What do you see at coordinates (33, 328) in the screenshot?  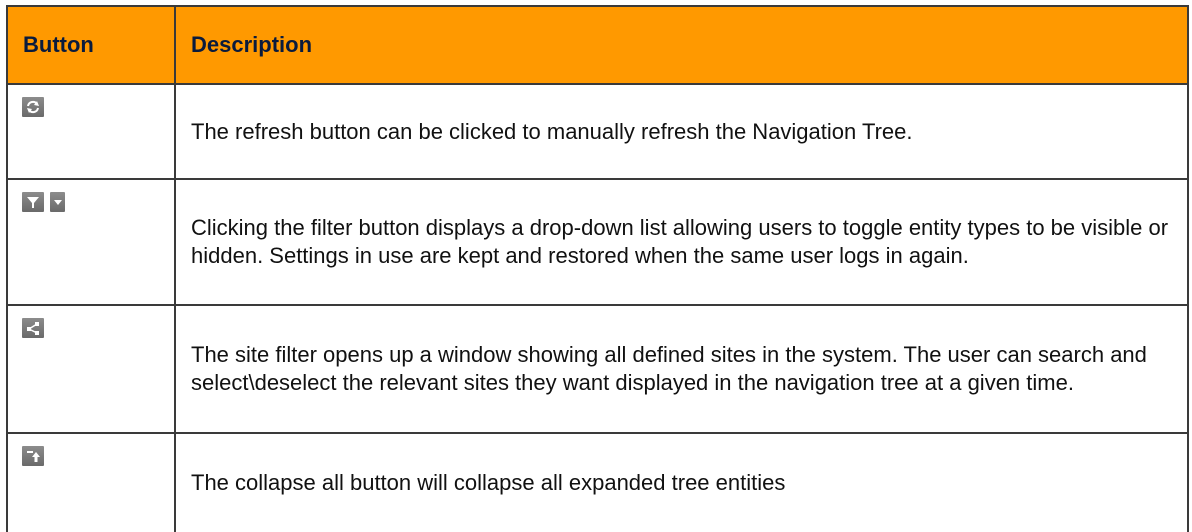 I see `site-filter-icon` at bounding box center [33, 328].